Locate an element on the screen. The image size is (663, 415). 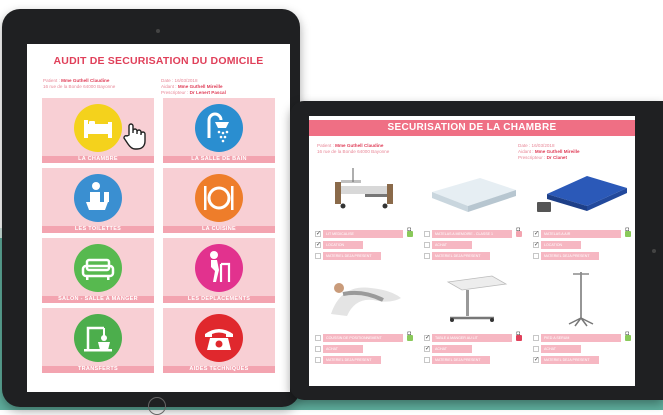
checklist-row: ✓ MATERIEL DEJA PRESENT is located at coordinates (581, 360).